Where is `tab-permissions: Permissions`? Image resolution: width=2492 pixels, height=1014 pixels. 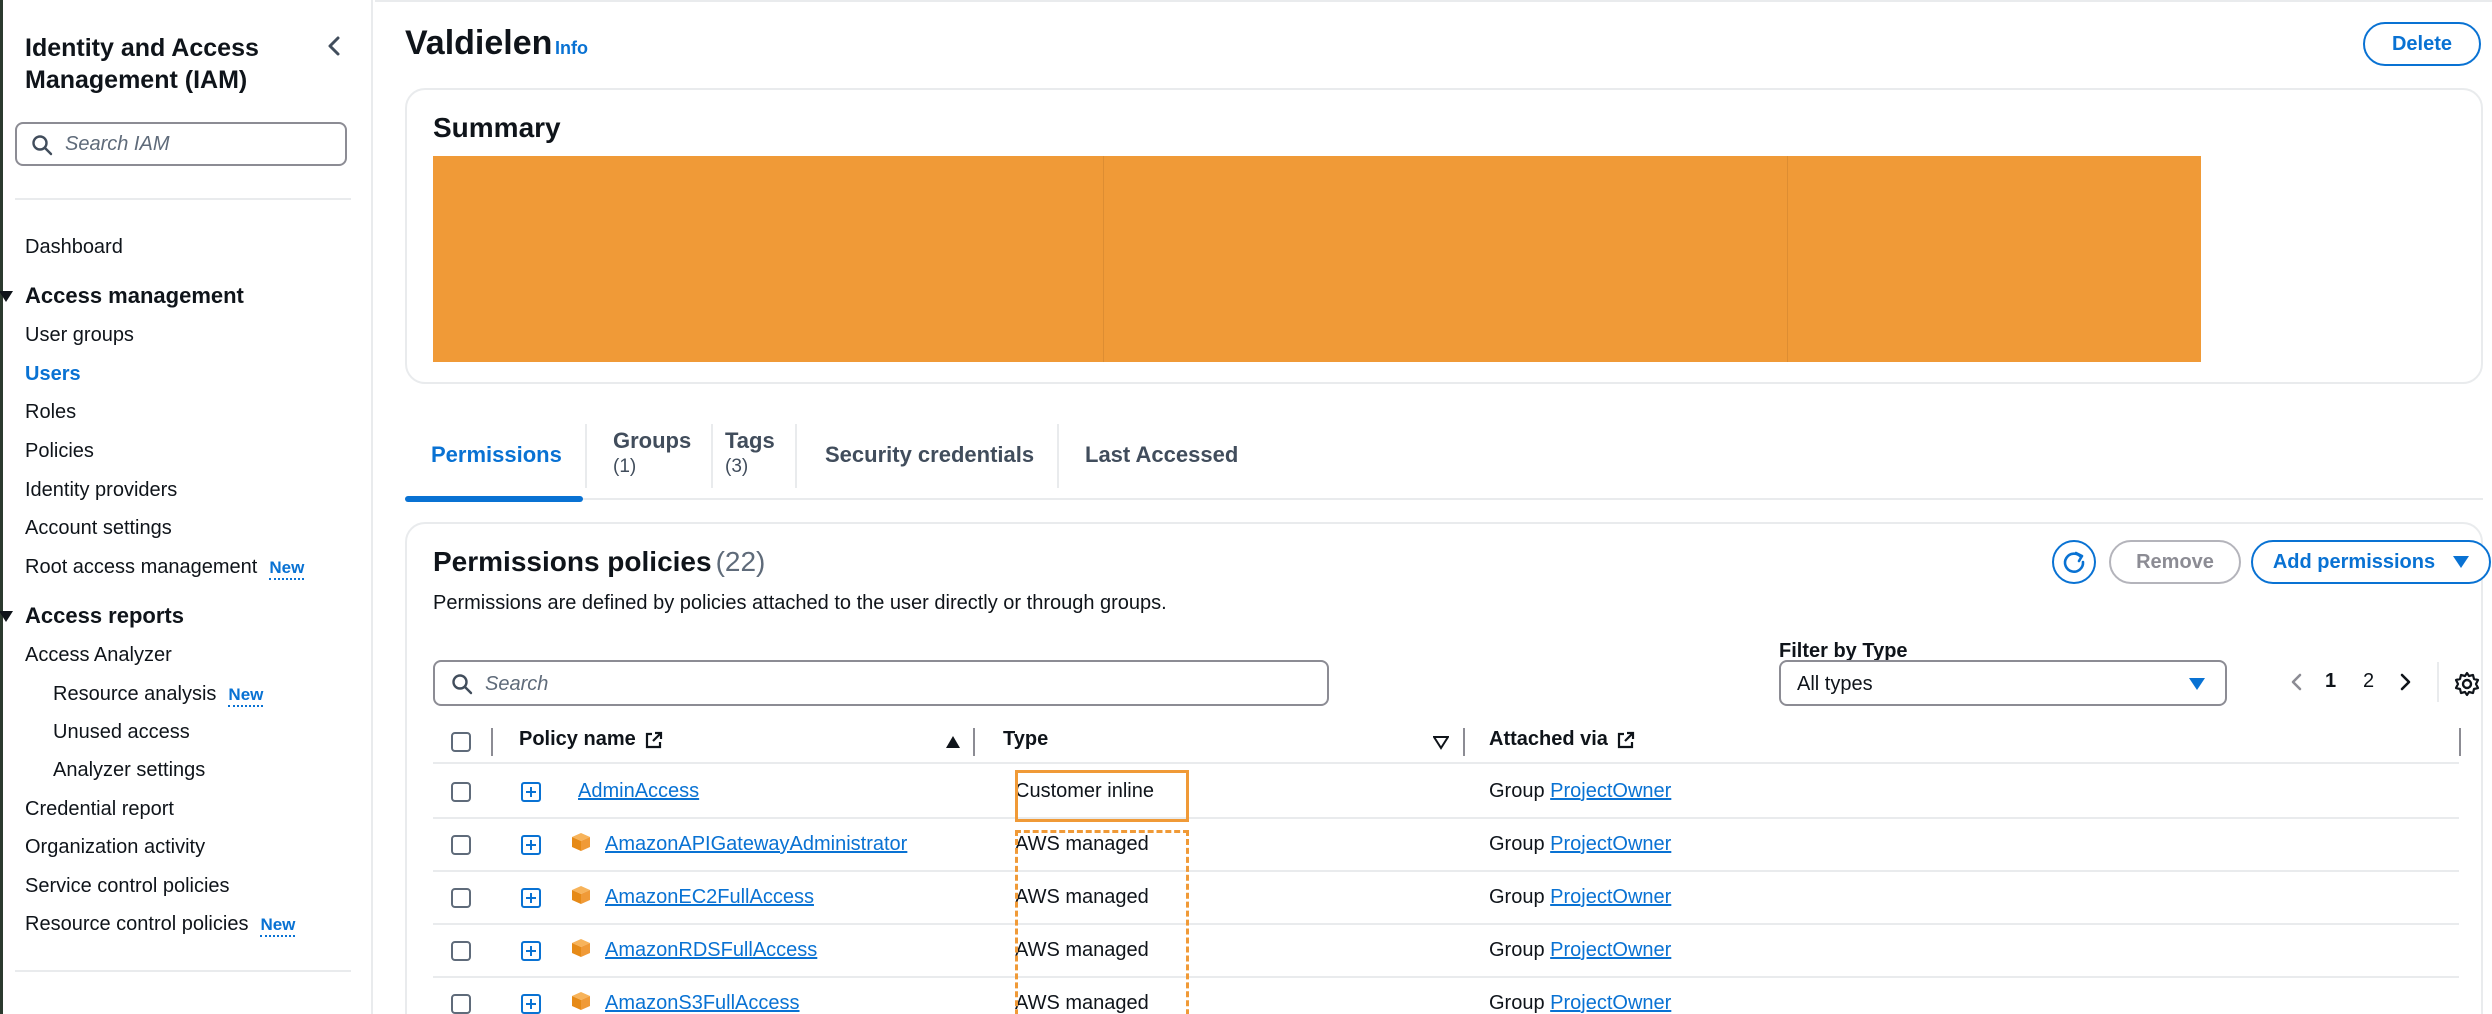
tab-permissions: Permissions is located at coordinates (494, 456).